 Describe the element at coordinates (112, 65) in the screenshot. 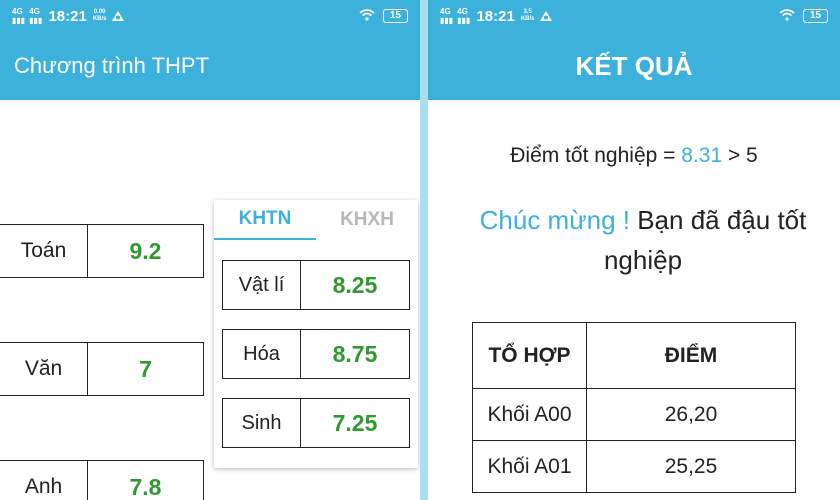

I see `app-title: Chương trình THPT` at that location.